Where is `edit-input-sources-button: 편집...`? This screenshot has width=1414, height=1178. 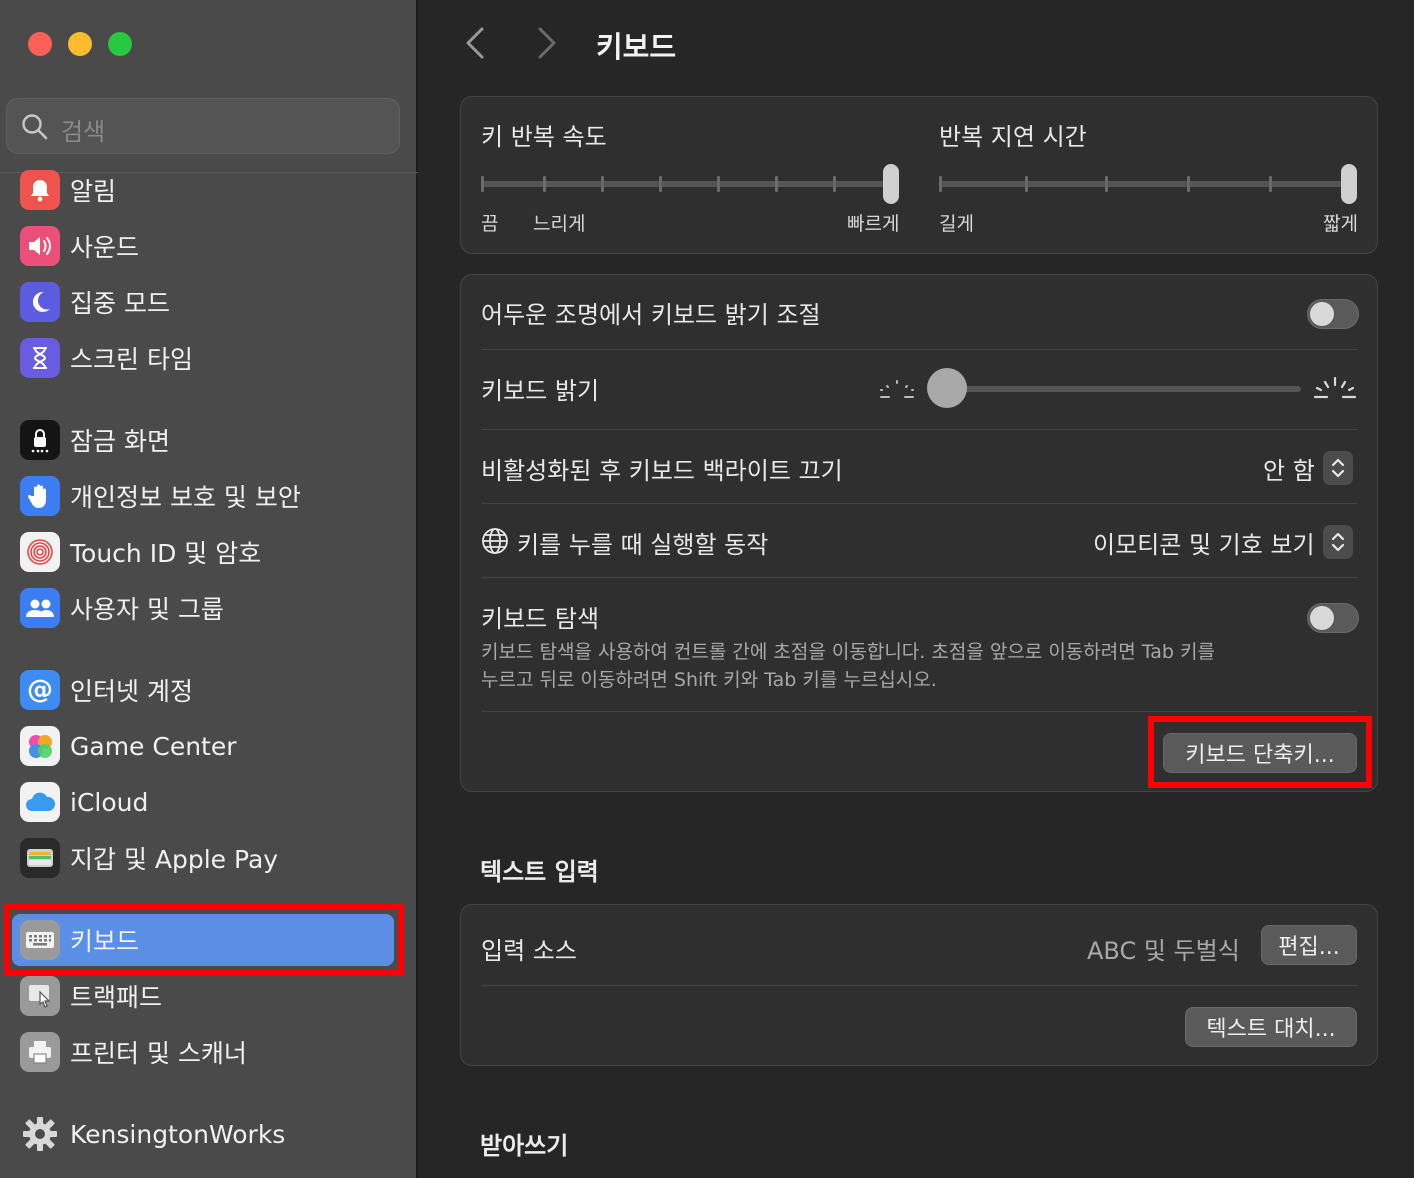 edit-input-sources-button: 편집... is located at coordinates (1309, 945).